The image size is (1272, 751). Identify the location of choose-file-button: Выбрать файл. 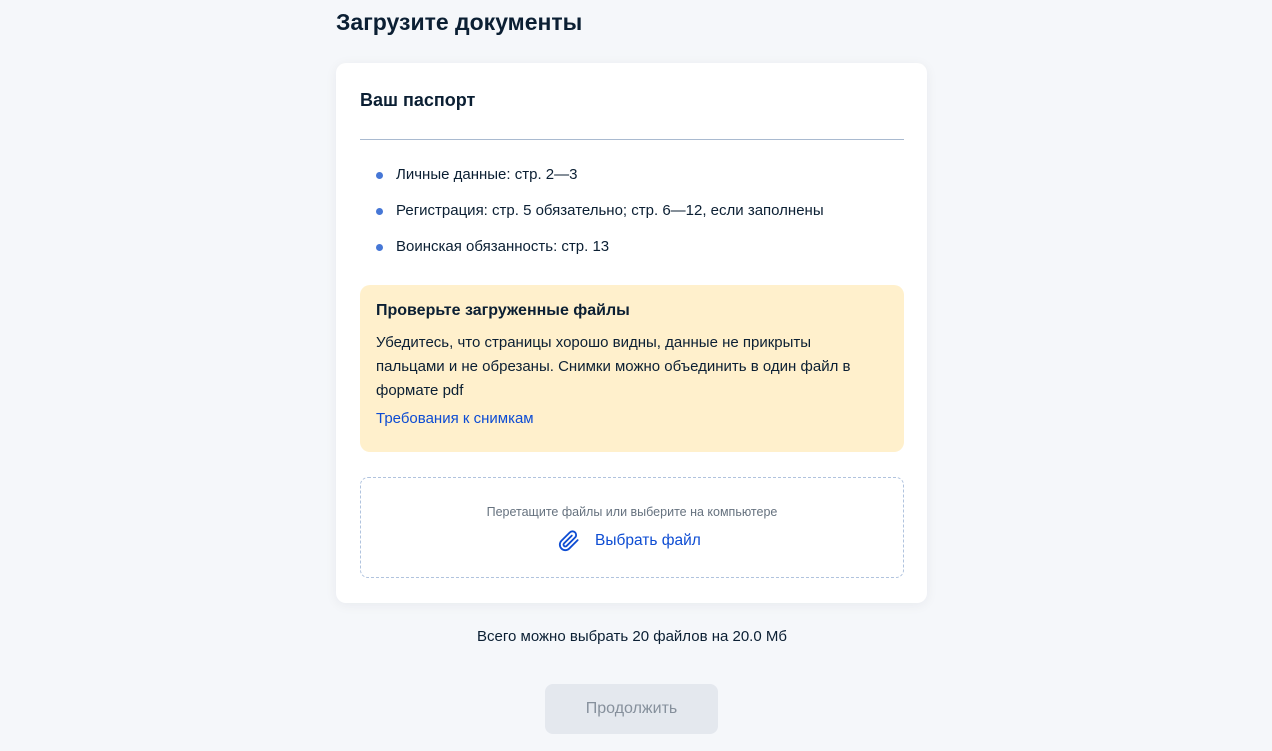
(629, 541).